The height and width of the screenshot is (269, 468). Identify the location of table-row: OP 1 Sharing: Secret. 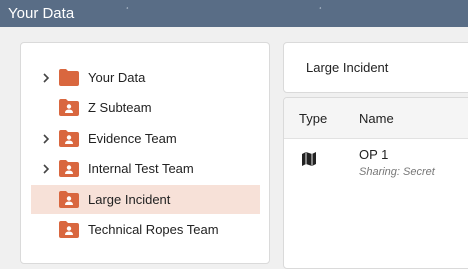
(376, 164).